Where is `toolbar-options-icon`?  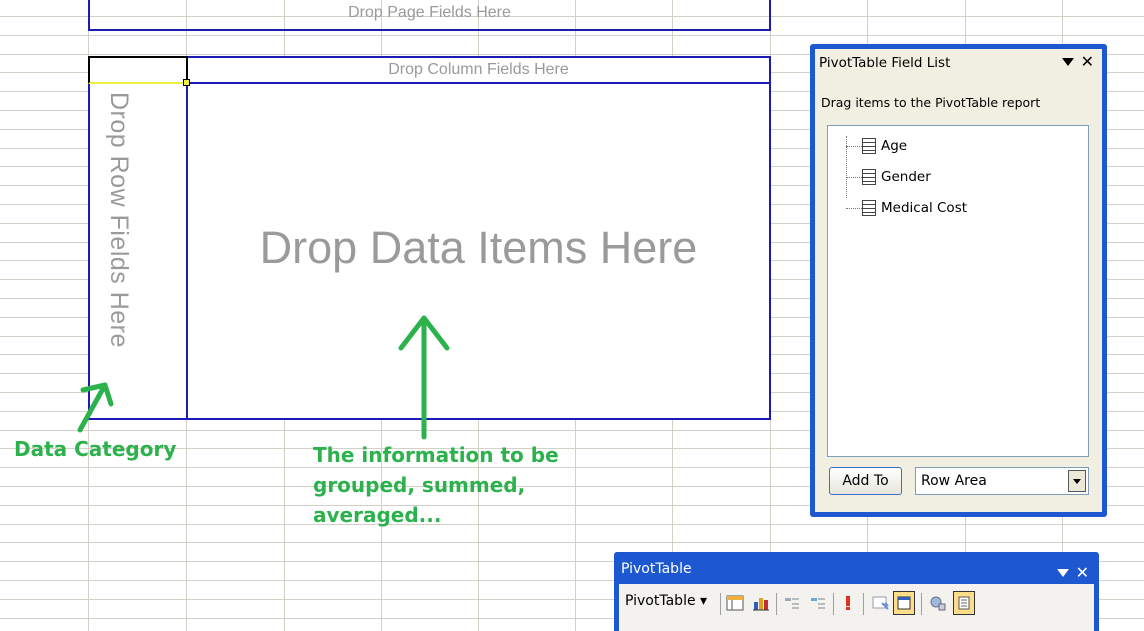 toolbar-options-icon is located at coordinates (1063, 573).